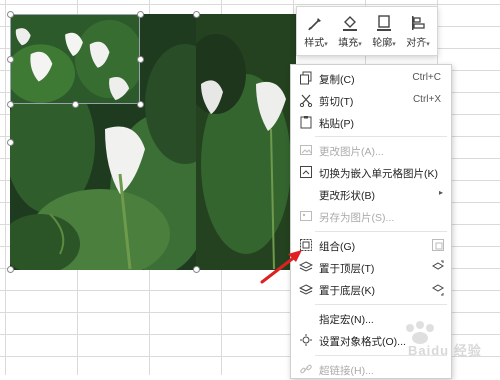  I want to click on send-back-quick-icon, so click(438, 289).